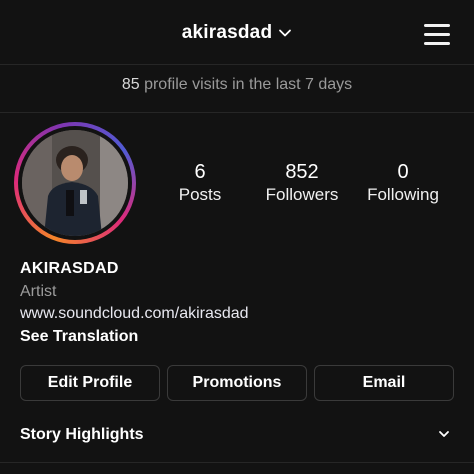 This screenshot has width=474, height=474. Describe the element at coordinates (200, 194) in the screenshot. I see `posts-label: Posts` at that location.